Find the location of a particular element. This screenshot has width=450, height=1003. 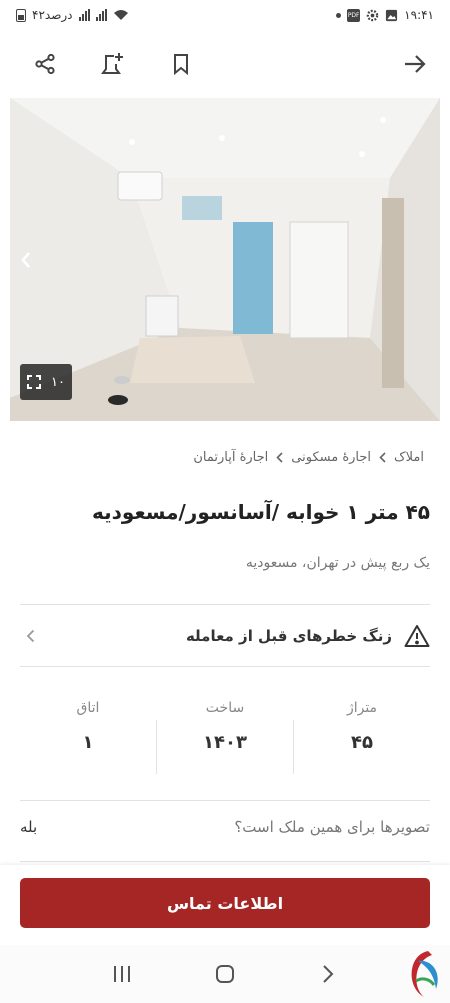

status-bar: ۴۲درصد PDF ۱۹:۴۱ is located at coordinates (225, 15).